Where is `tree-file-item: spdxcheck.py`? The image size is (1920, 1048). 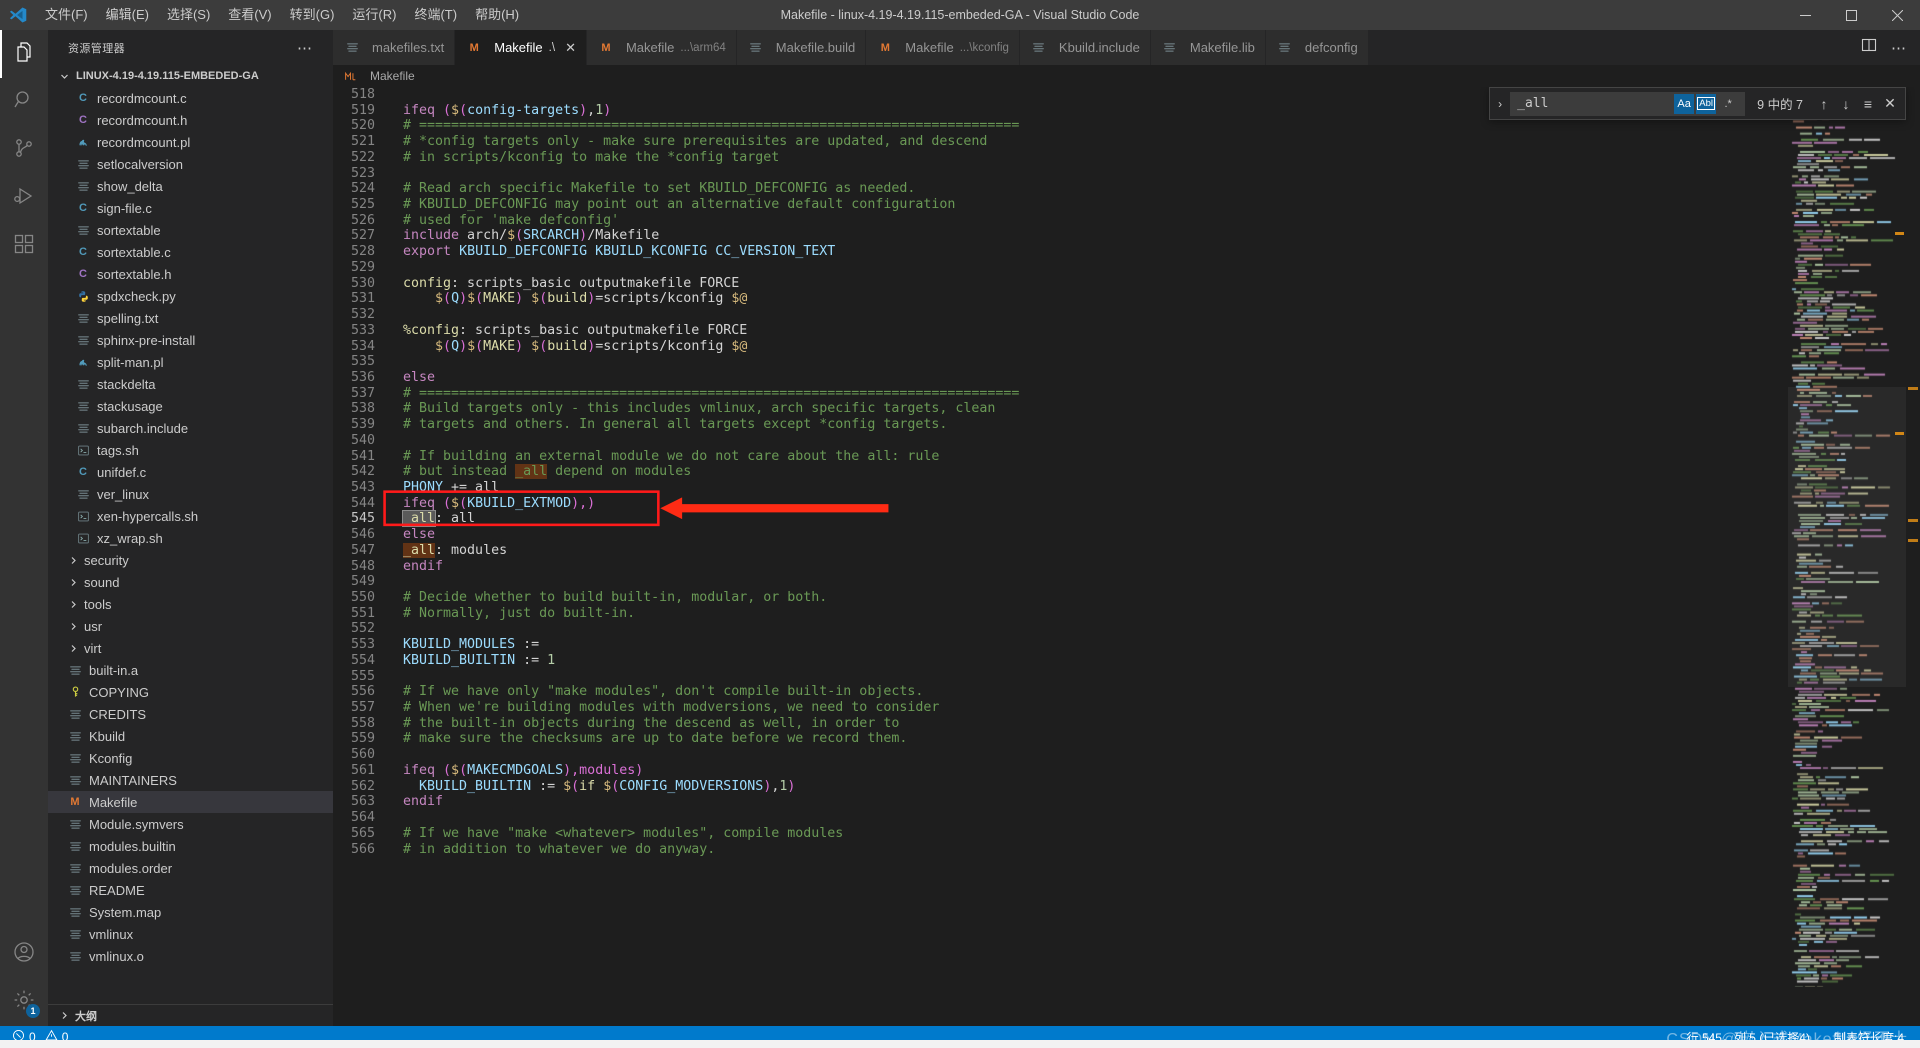
tree-file-item: spdxcheck.py is located at coordinates (190, 296).